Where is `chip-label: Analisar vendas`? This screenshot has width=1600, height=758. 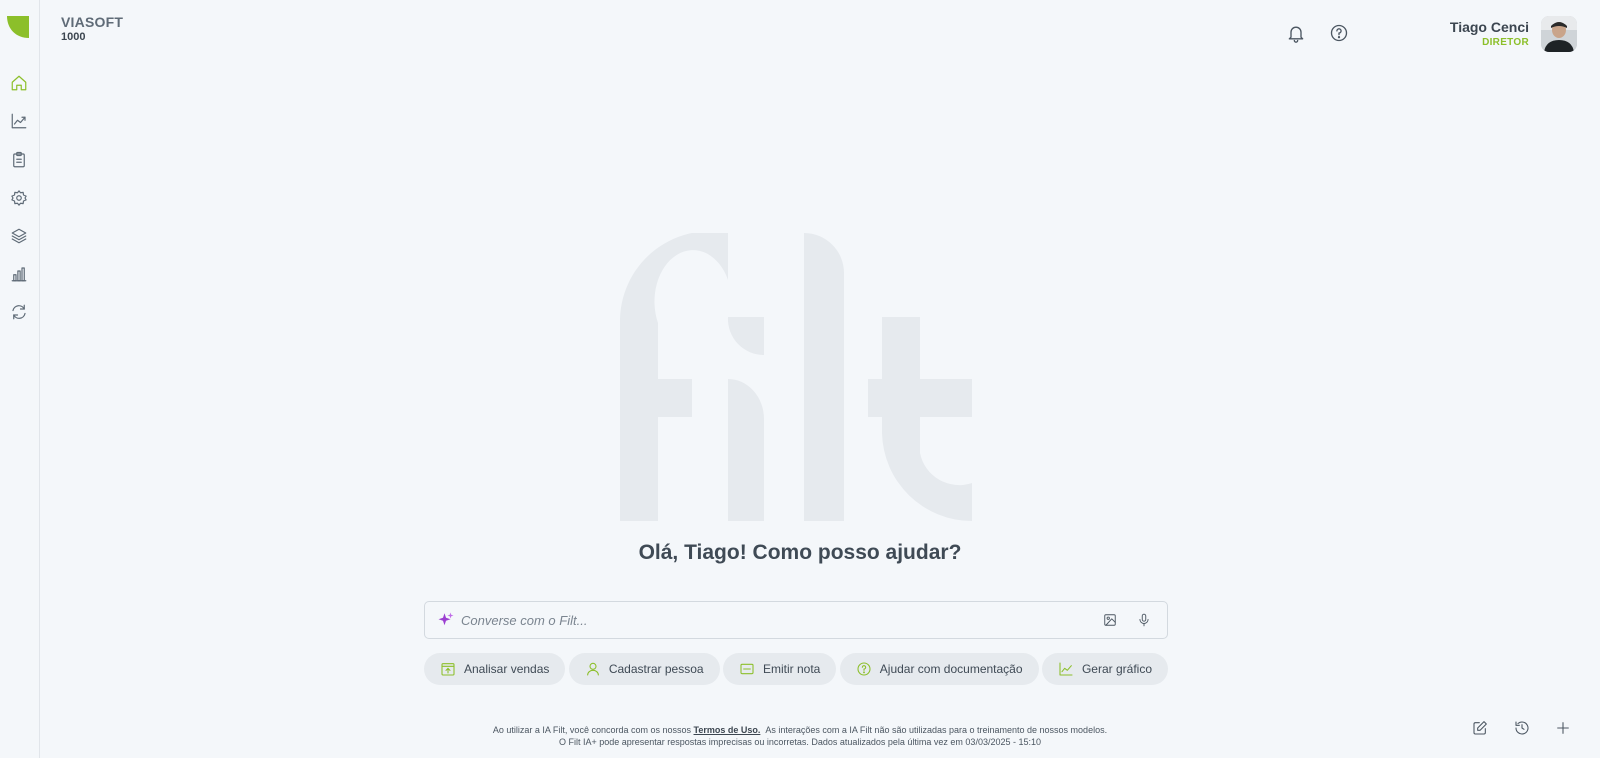 chip-label: Analisar vendas is located at coordinates (507, 669).